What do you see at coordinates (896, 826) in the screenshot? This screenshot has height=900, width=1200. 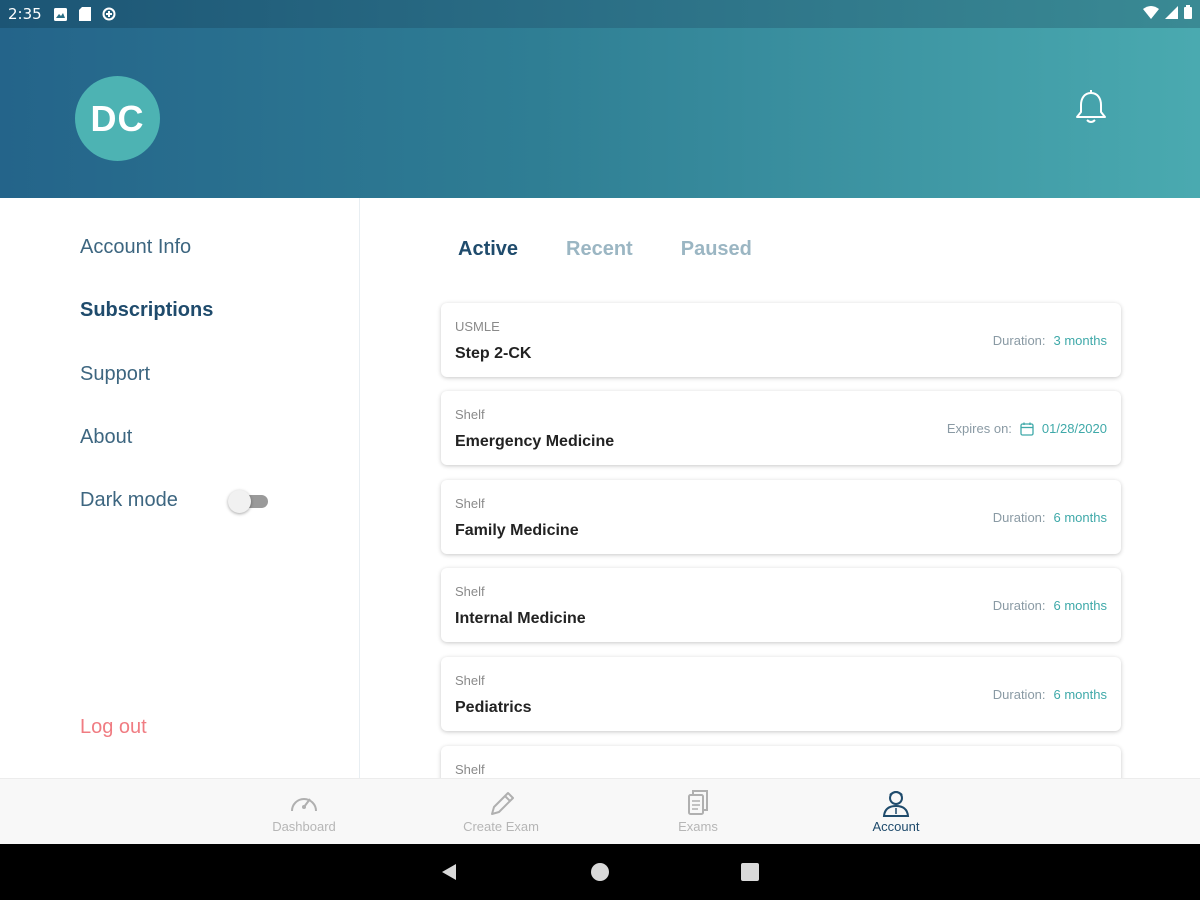 I see `tab-label: Account` at bounding box center [896, 826].